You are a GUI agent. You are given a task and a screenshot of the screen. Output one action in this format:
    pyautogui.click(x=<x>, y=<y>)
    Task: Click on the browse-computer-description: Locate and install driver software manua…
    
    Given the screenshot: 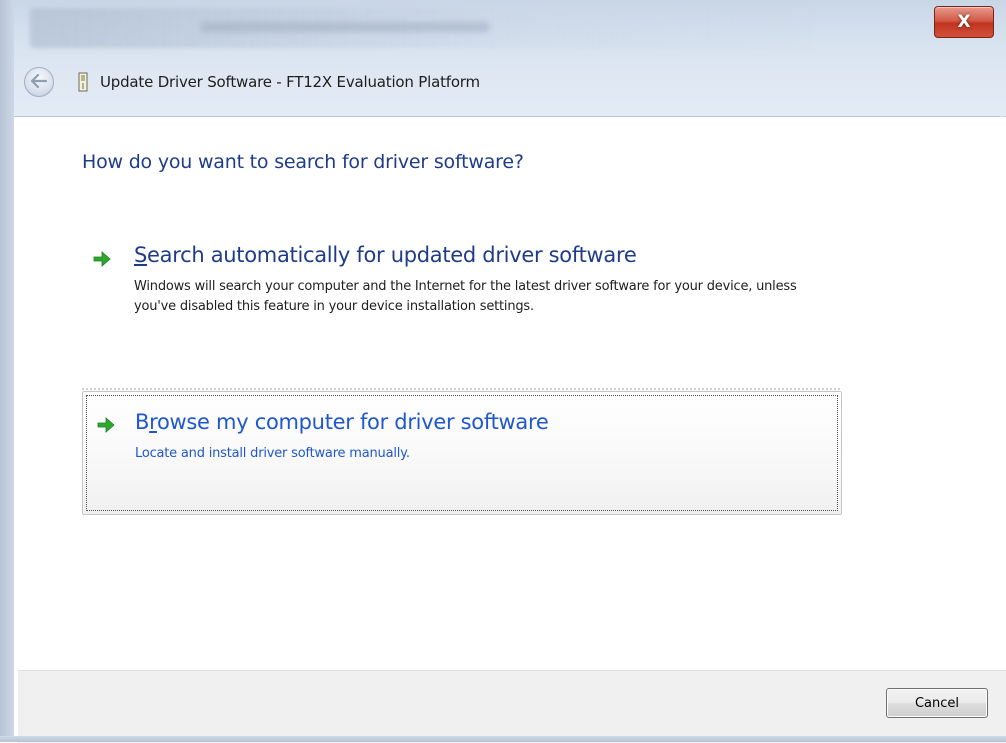 What is the action you would take?
    pyautogui.click(x=272, y=453)
    